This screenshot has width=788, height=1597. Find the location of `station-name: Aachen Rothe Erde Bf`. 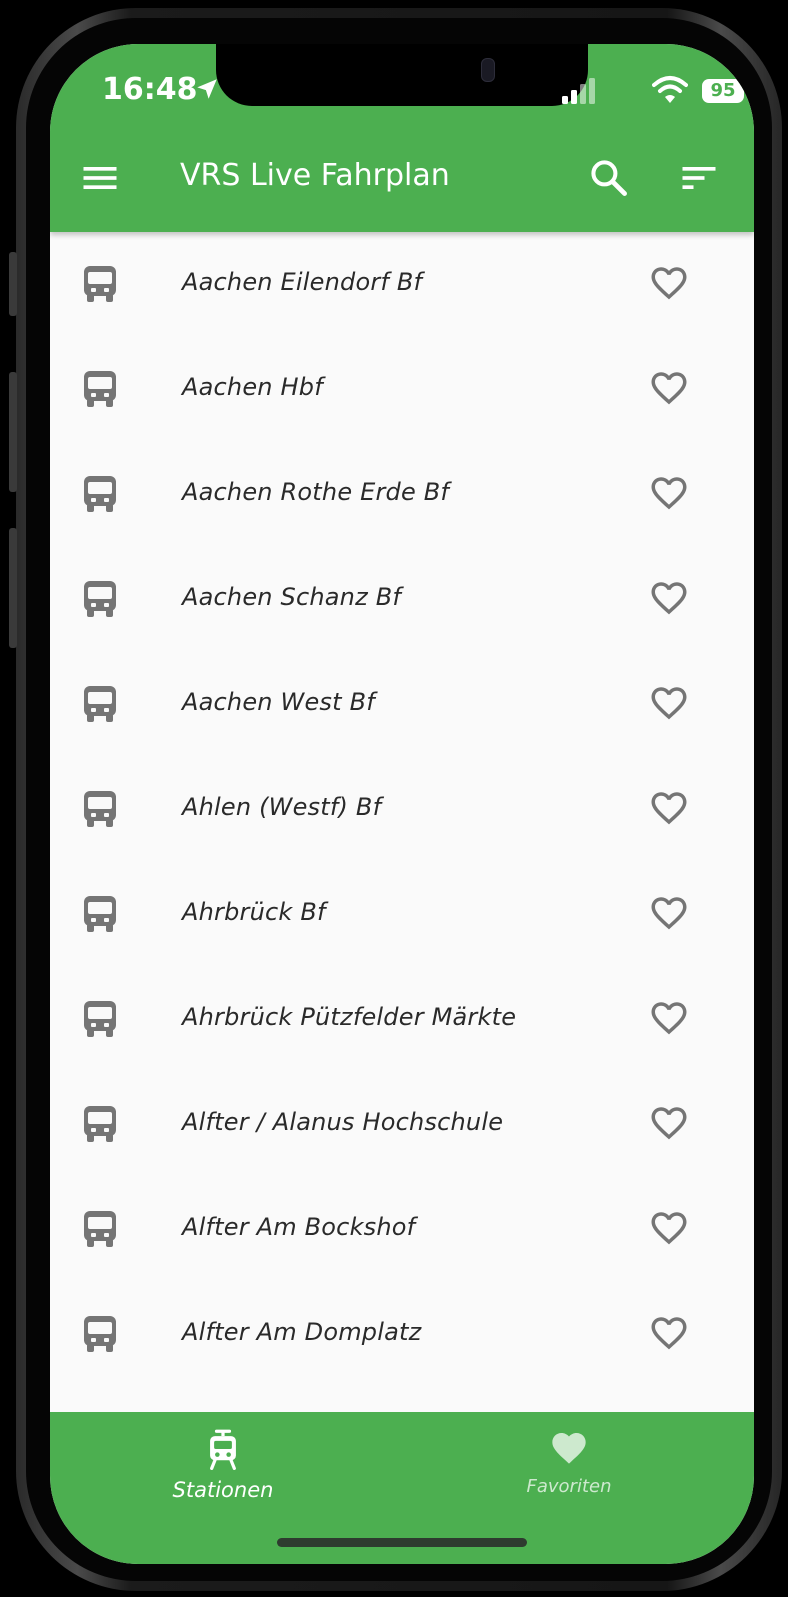

station-name: Aachen Rothe Erde Bf is located at coordinates (316, 492).